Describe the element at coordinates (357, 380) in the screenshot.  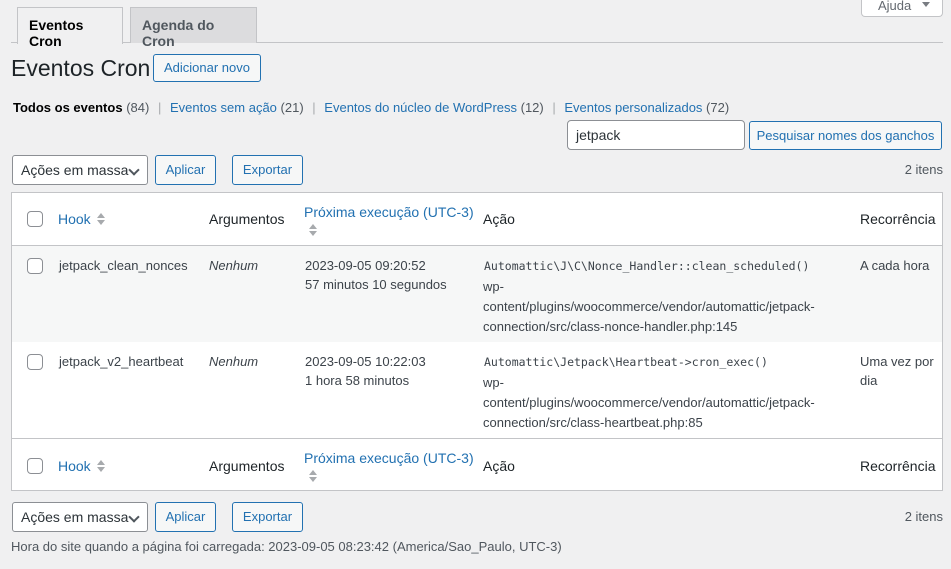
I see `next-run-relative: 1 hora 58 minutos` at that location.